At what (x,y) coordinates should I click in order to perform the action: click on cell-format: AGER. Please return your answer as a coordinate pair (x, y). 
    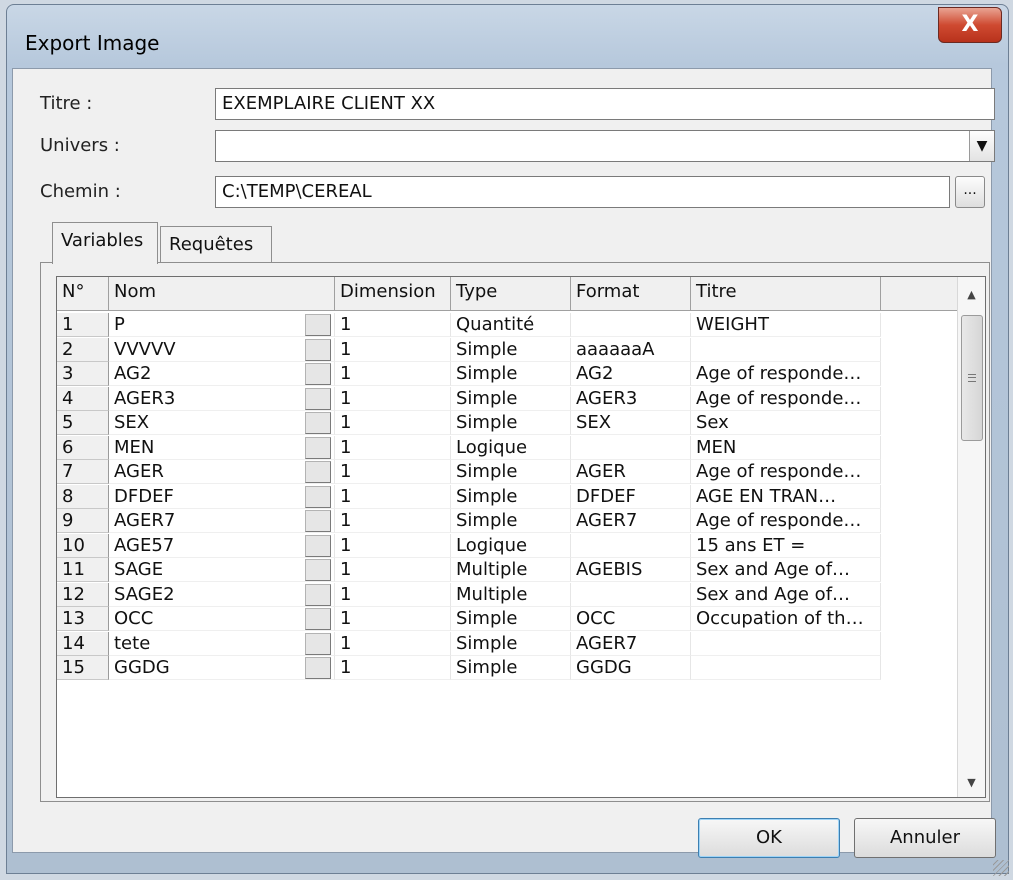
    Looking at the image, I should click on (631, 472).